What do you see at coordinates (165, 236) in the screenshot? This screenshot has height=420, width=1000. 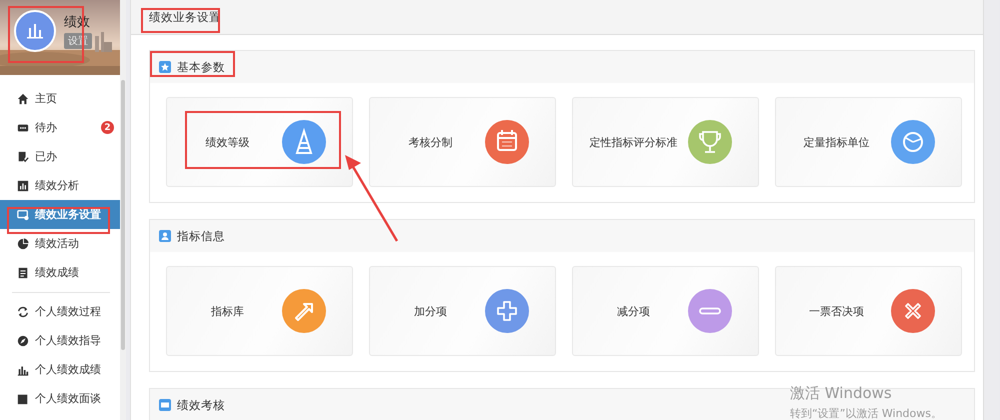 I see `contact-icon` at bounding box center [165, 236].